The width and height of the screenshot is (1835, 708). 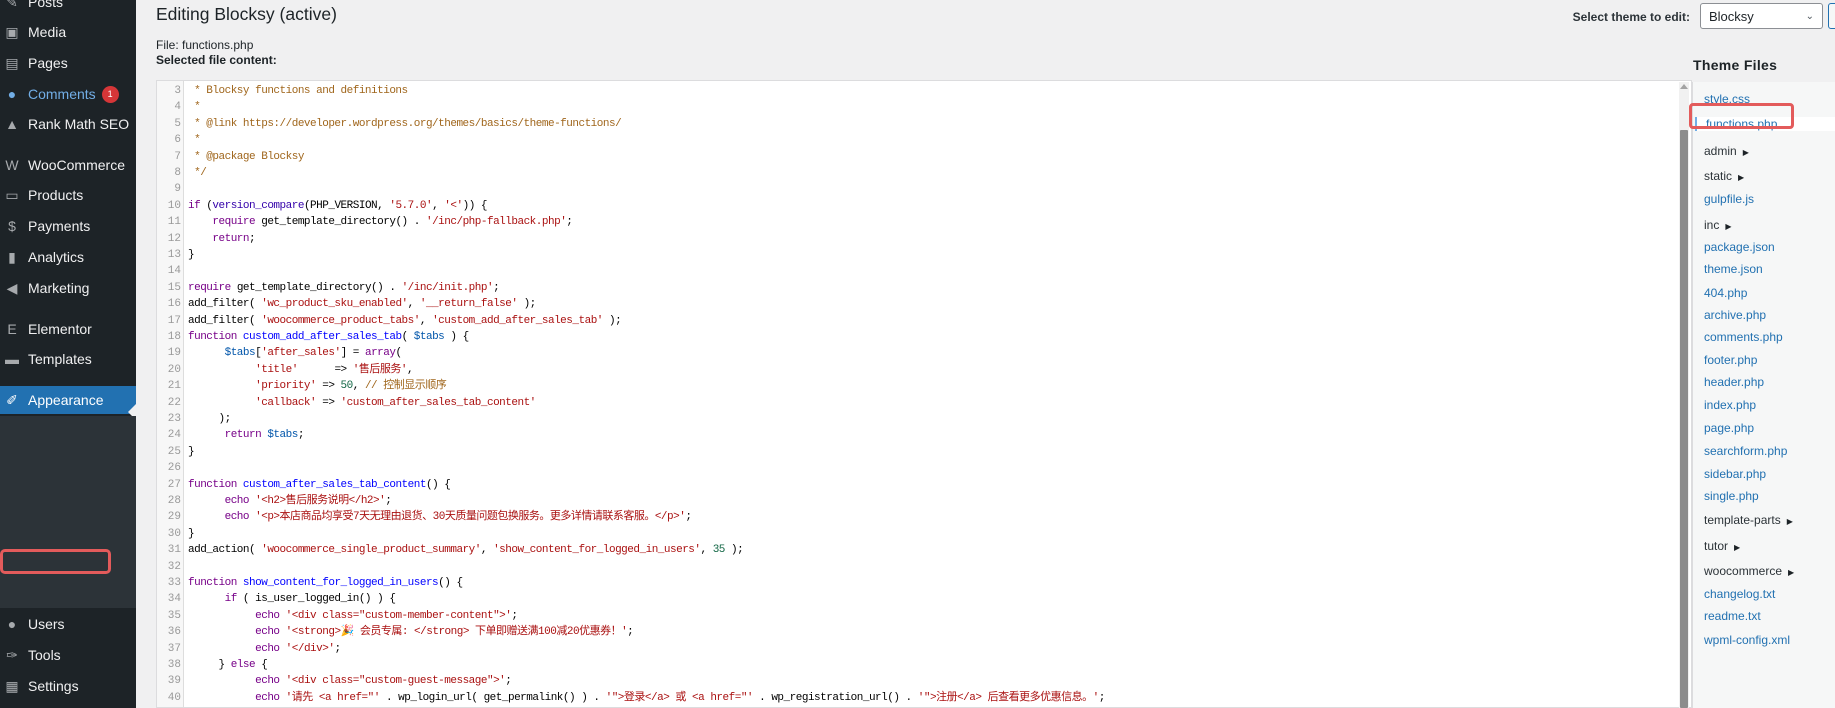 What do you see at coordinates (1739, 247) in the screenshot?
I see `file-item-package-json: package.json` at bounding box center [1739, 247].